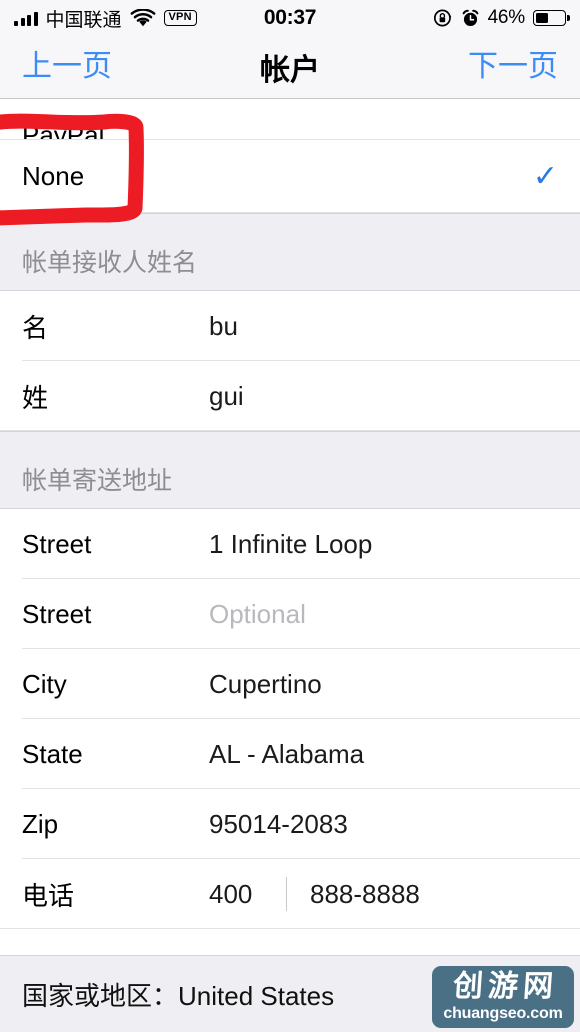  What do you see at coordinates (290, 67) in the screenshot?
I see `navigation-bar: 上一页 帐户 下一页` at bounding box center [290, 67].